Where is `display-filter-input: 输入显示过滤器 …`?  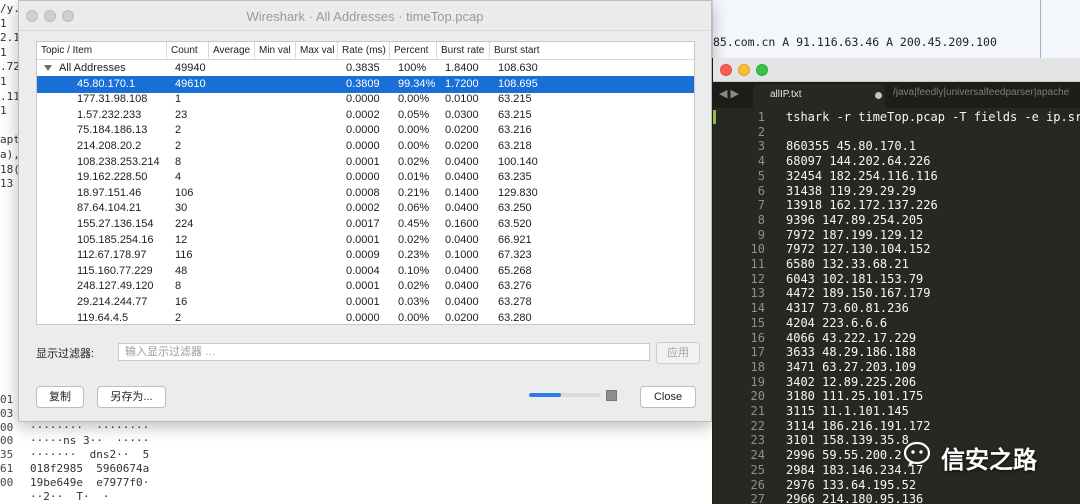 display-filter-input: 输入显示过滤器 … is located at coordinates (384, 352).